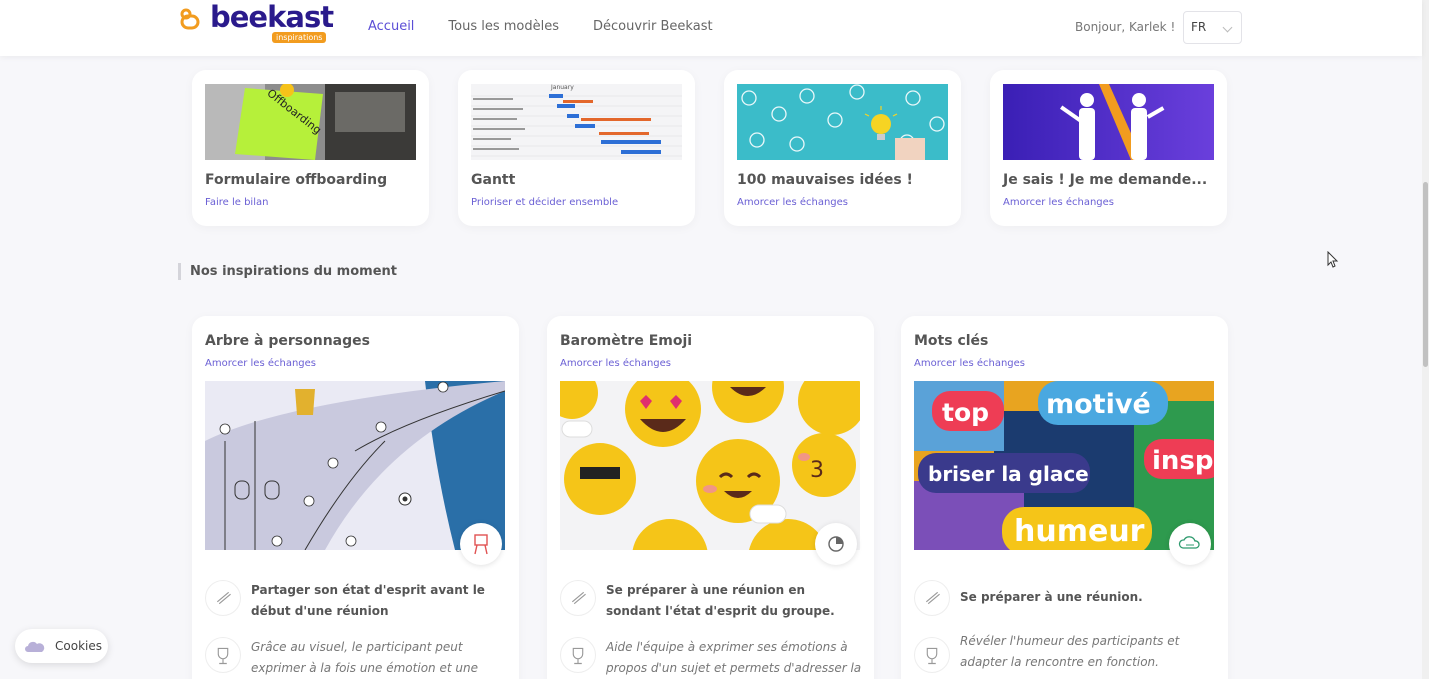  I want to click on bee-logo-icon, so click(190, 19).